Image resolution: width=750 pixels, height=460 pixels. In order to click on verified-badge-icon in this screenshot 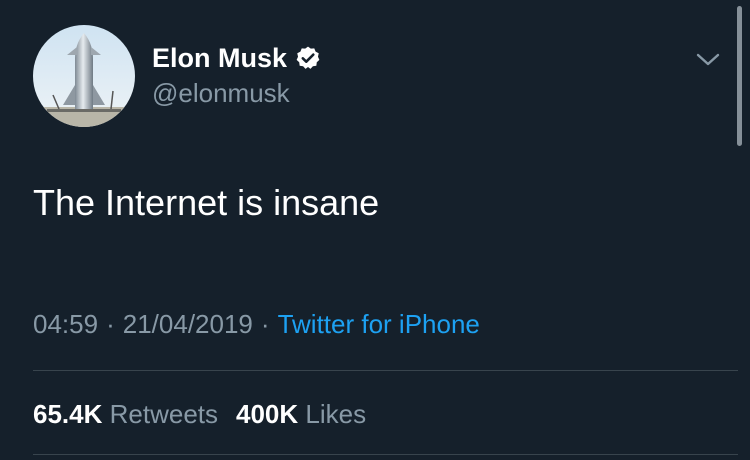, I will do `click(308, 58)`.